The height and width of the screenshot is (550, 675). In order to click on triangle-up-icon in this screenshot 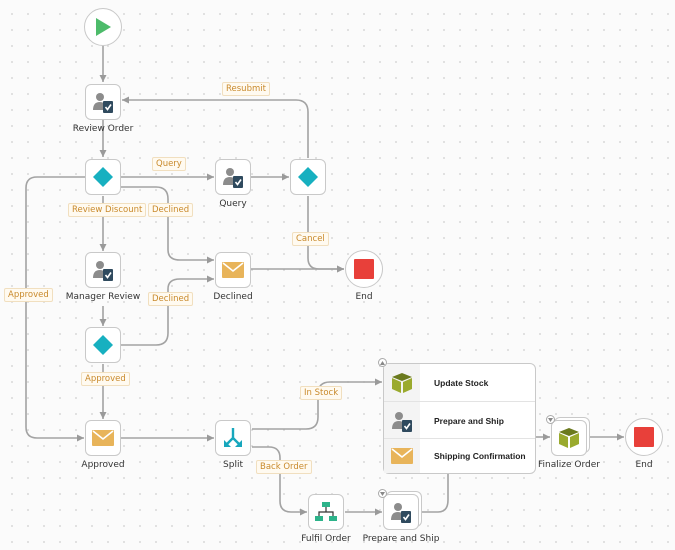, I will do `click(382, 362)`.